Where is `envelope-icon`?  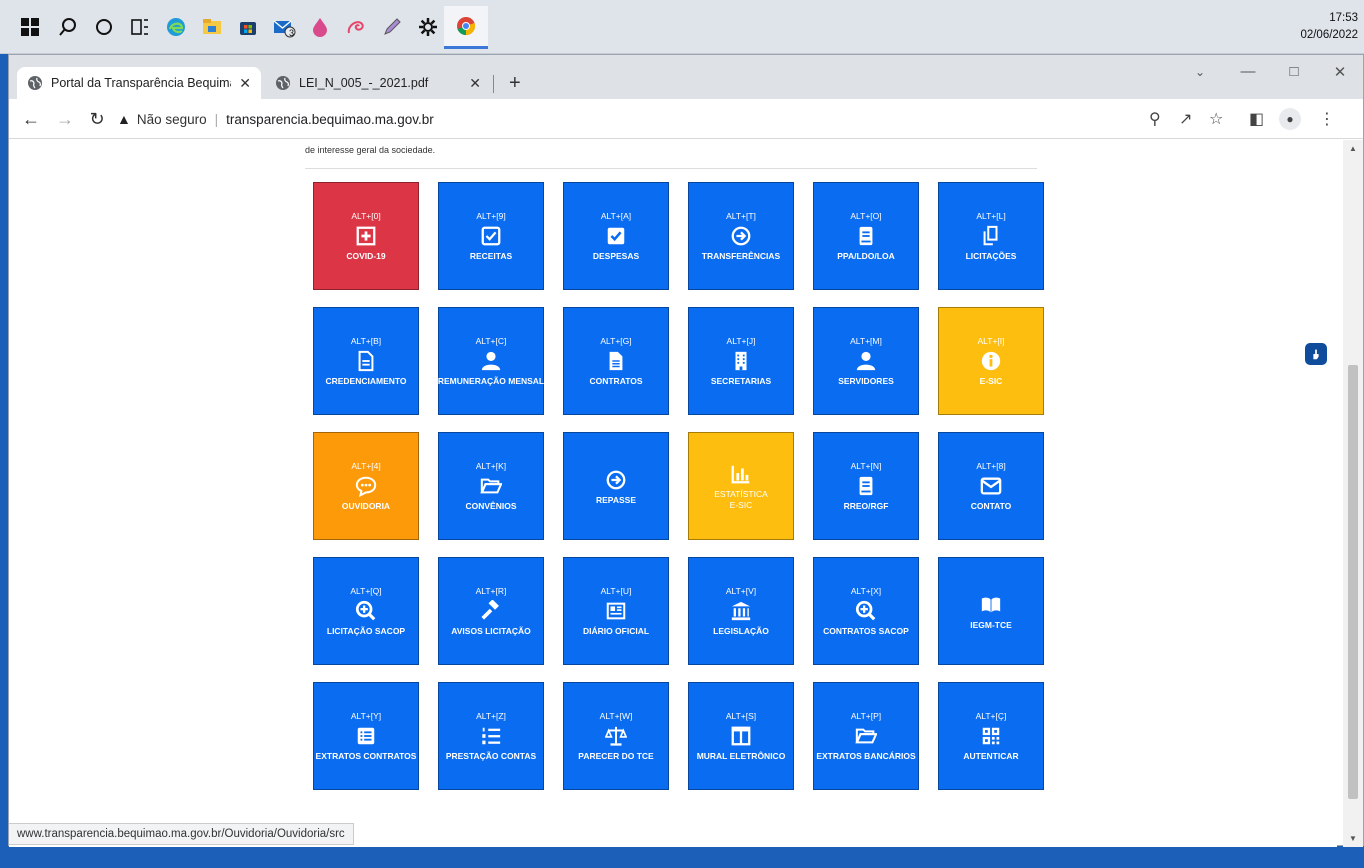
envelope-icon is located at coordinates (991, 485).